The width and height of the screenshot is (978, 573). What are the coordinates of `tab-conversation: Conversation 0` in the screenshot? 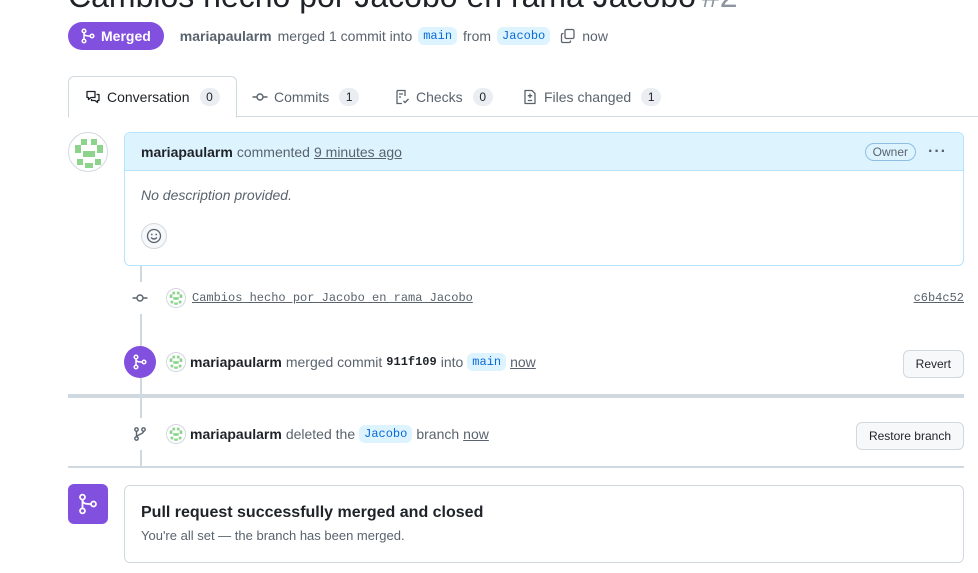 It's located at (152, 97).